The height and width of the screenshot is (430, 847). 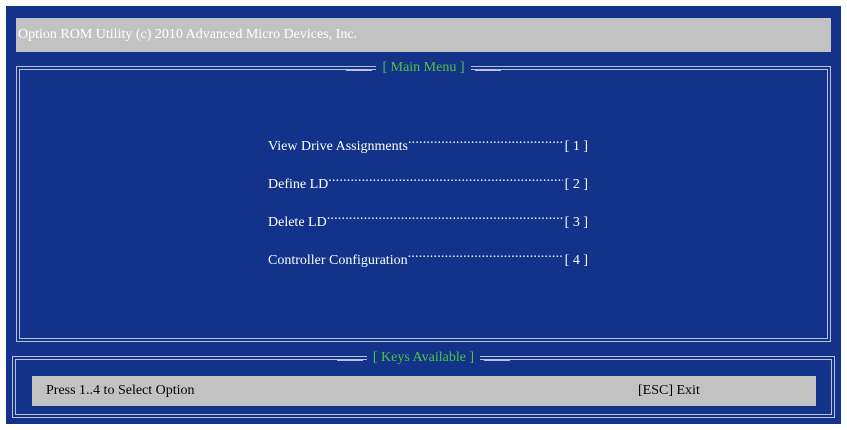 I want to click on menu-item-label: Delete LD, so click(x=297, y=222).